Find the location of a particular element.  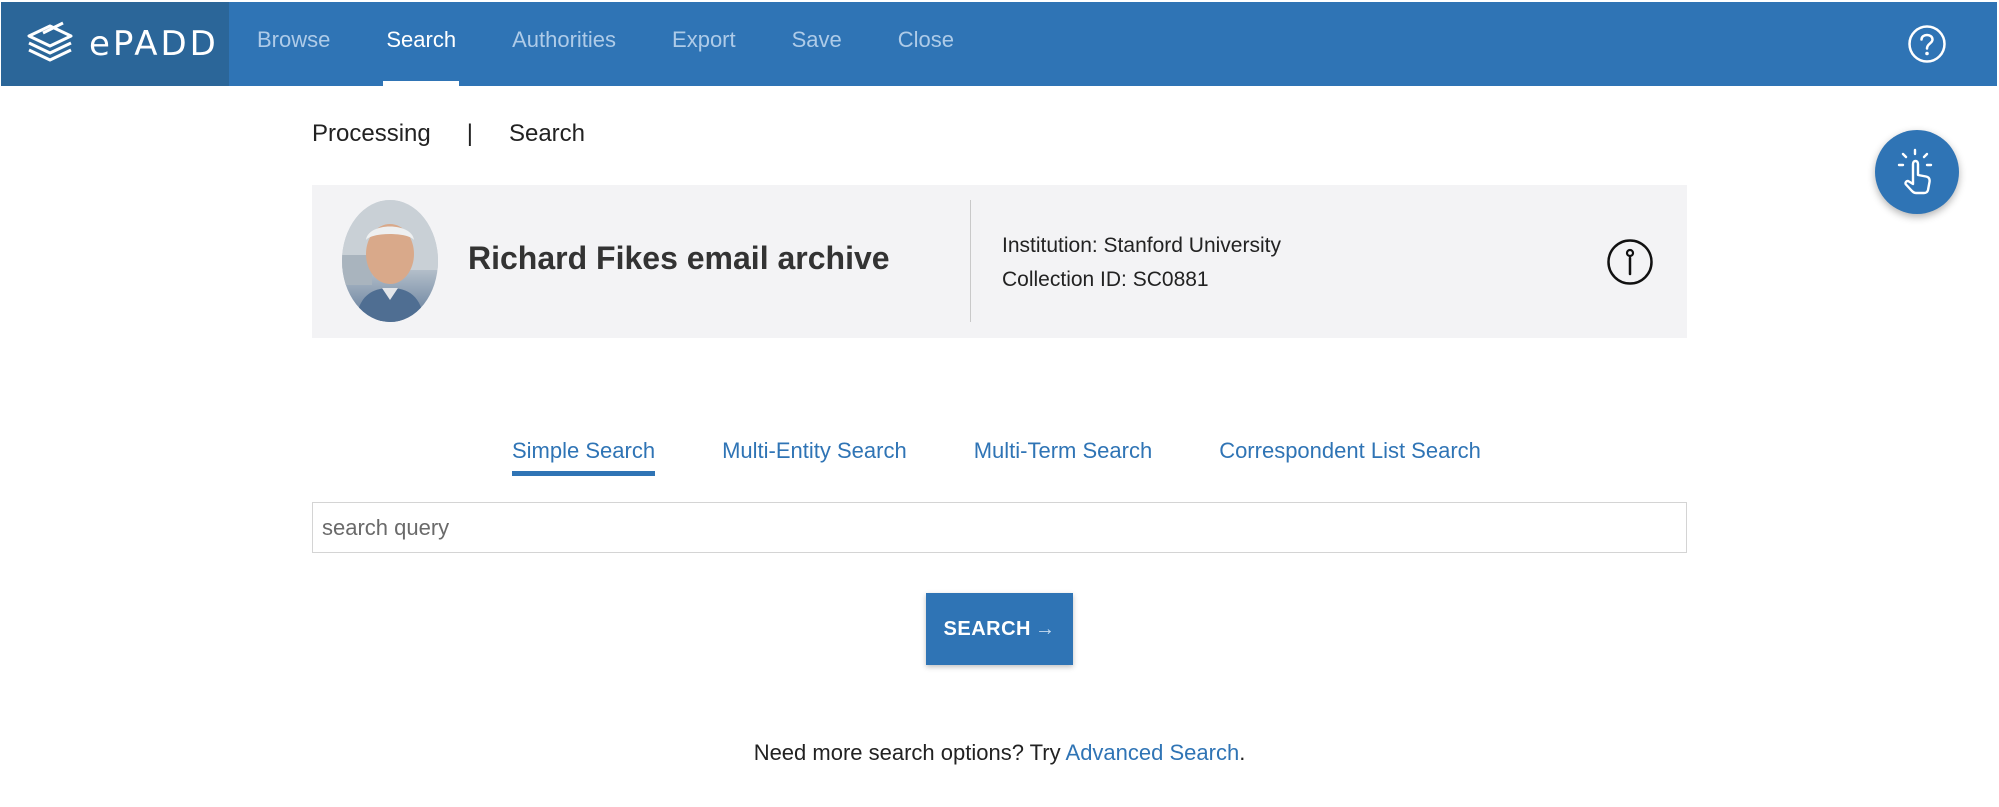

avatar is located at coordinates (390, 261).